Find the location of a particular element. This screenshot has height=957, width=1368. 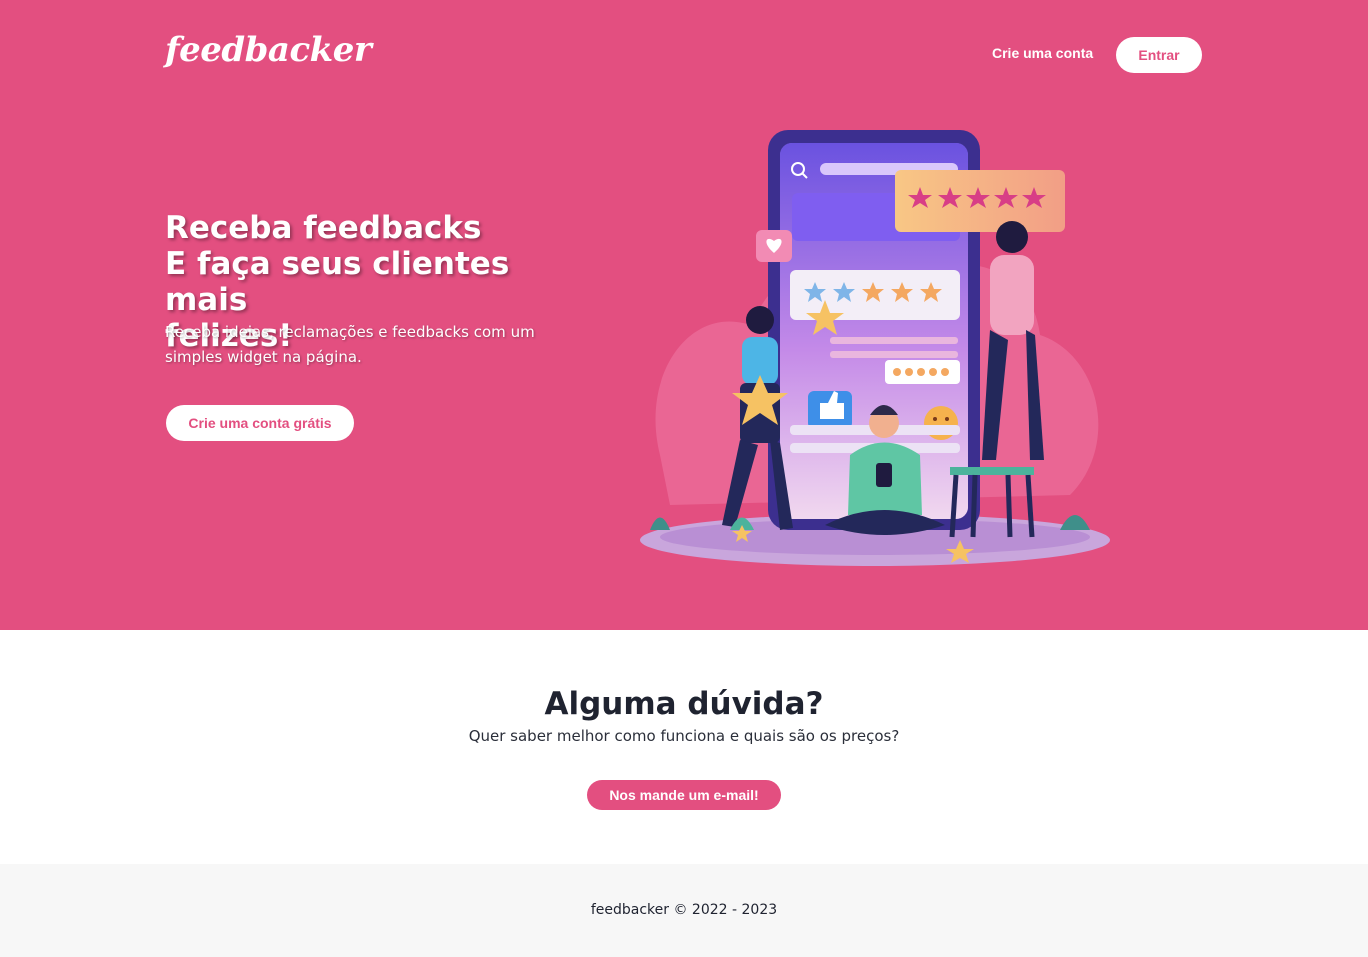

faq-title: Alguma dúvida? is located at coordinates (684, 704).